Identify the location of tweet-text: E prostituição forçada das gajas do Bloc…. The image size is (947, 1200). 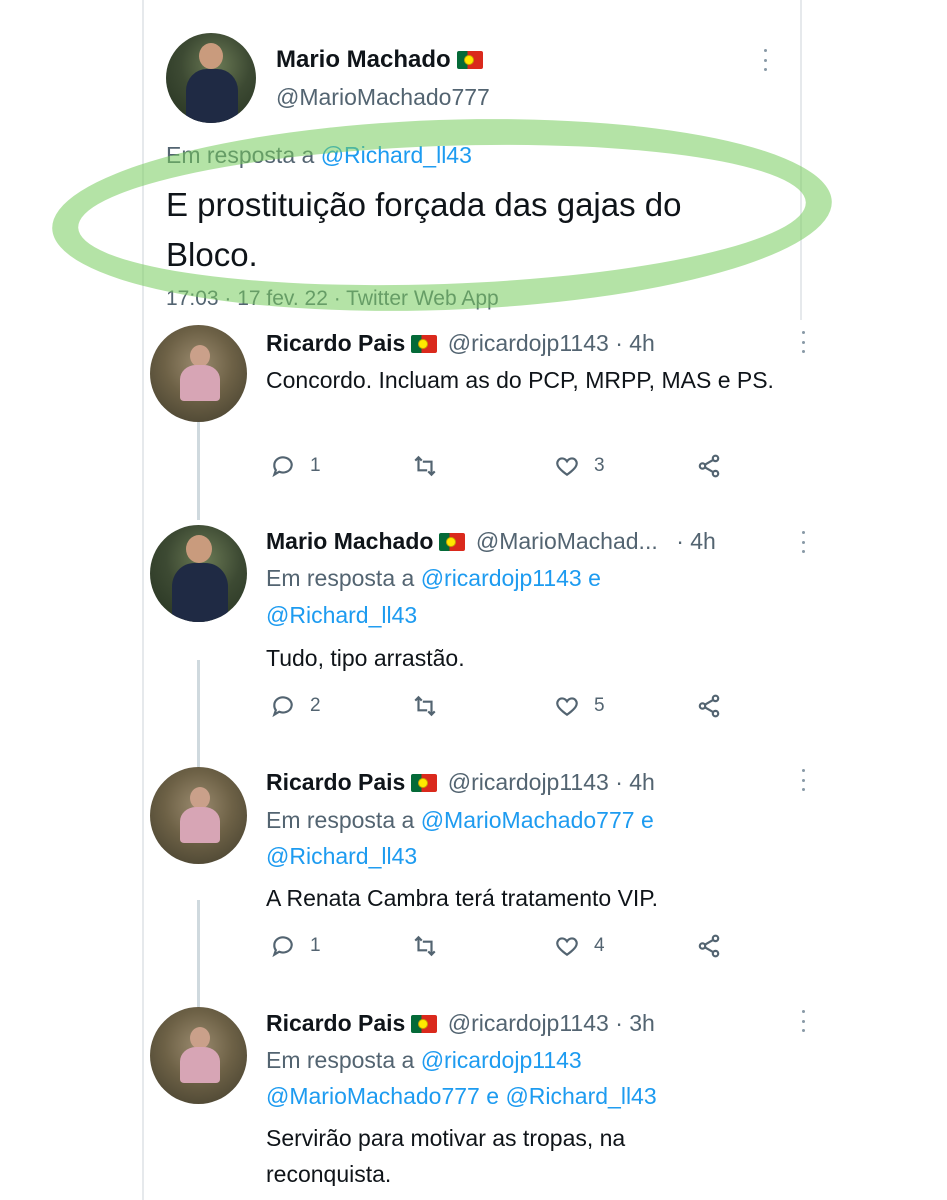
(424, 229).